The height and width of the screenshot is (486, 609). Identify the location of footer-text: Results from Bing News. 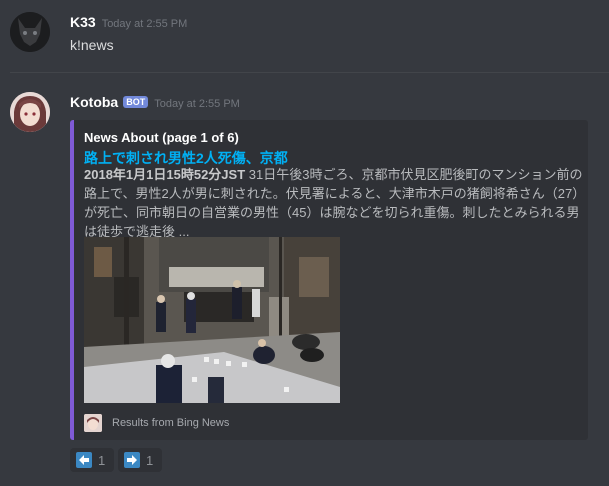
(171, 423).